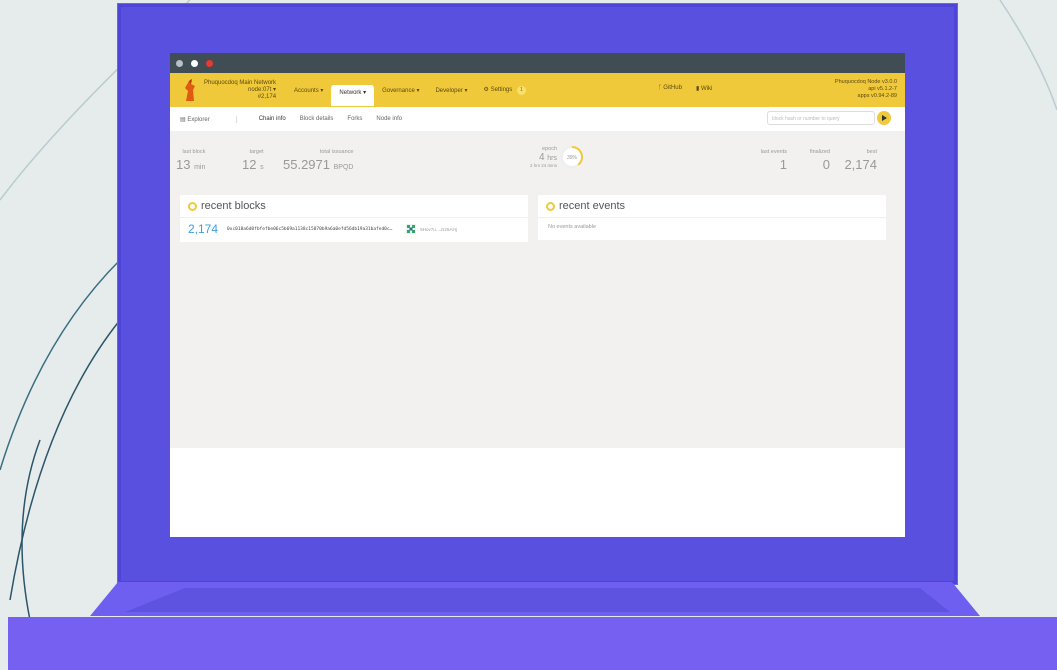 This screenshot has height=670, width=1057. What do you see at coordinates (240, 82) in the screenshot?
I see `chain-name: Phuquocdoq Main Network` at bounding box center [240, 82].